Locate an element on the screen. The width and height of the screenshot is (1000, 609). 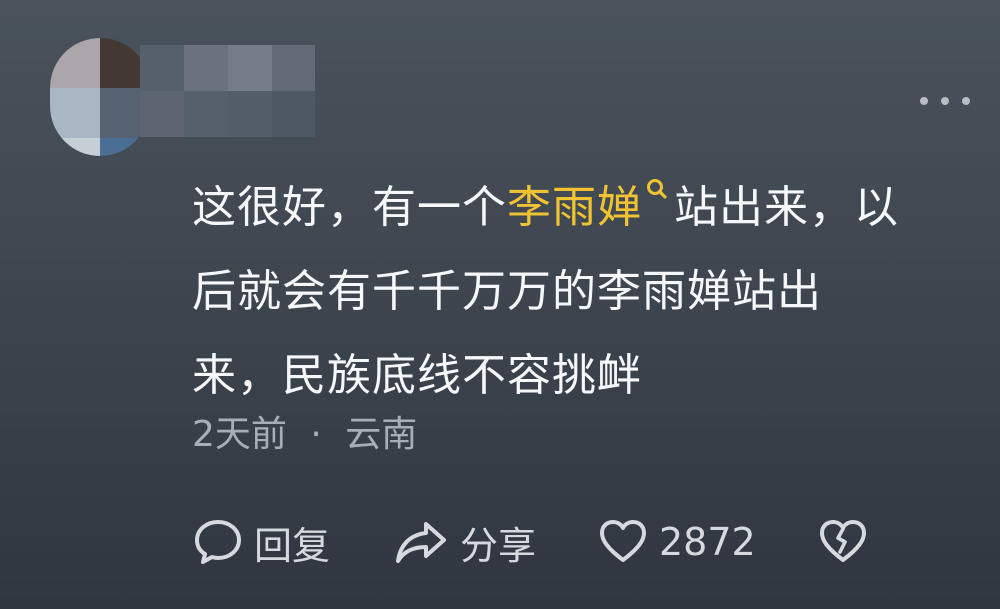
share-icon is located at coordinates (421, 542).